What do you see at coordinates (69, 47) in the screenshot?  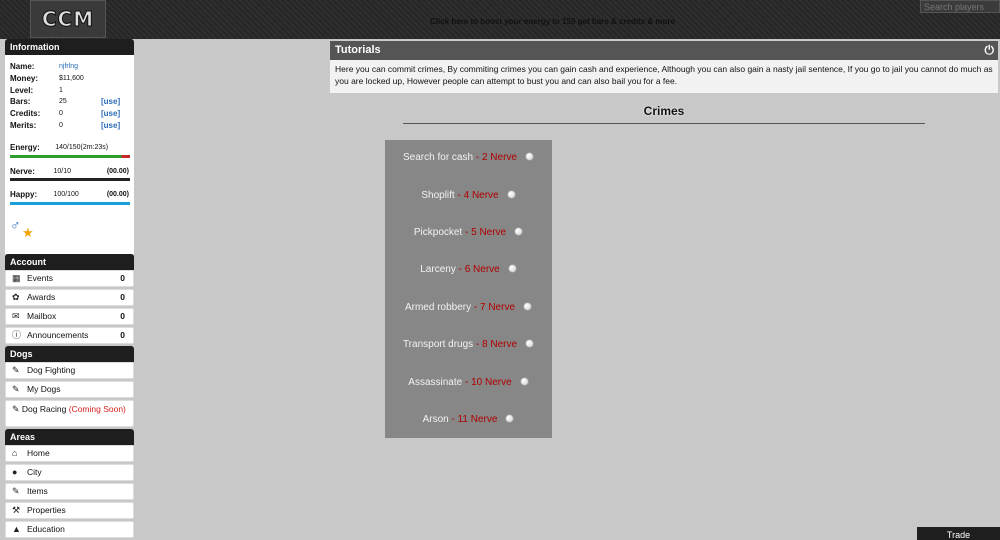 I see `information-heading: Information` at bounding box center [69, 47].